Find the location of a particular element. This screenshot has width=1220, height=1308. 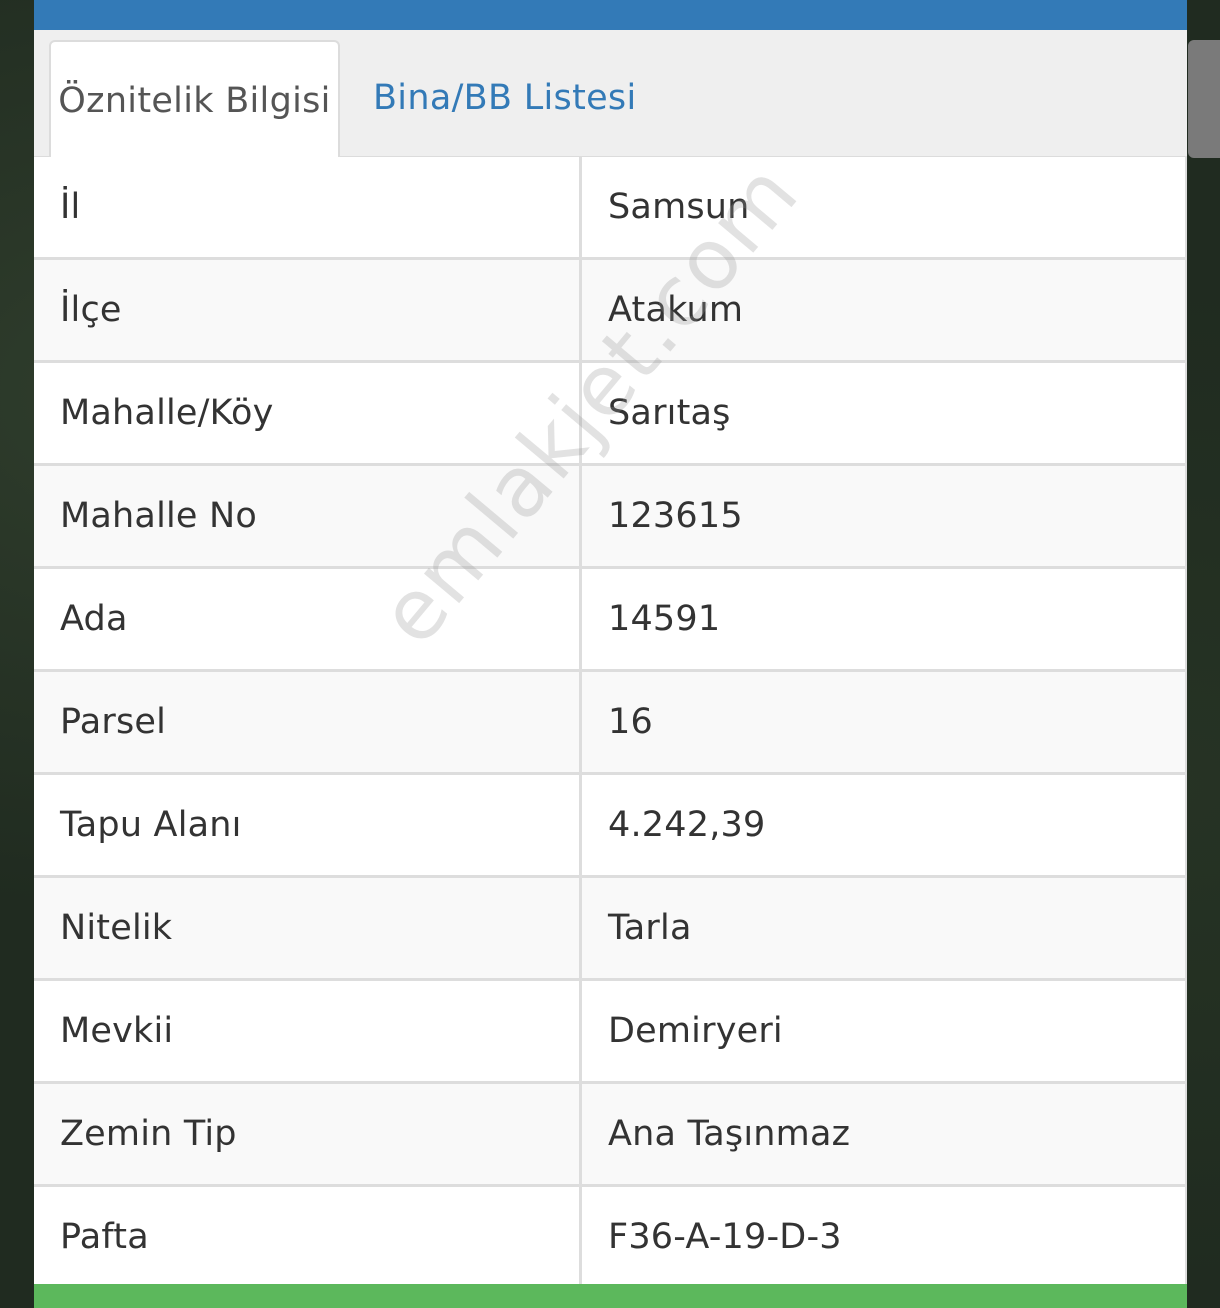

attribute-key: Mahalle No is located at coordinates (308, 516).